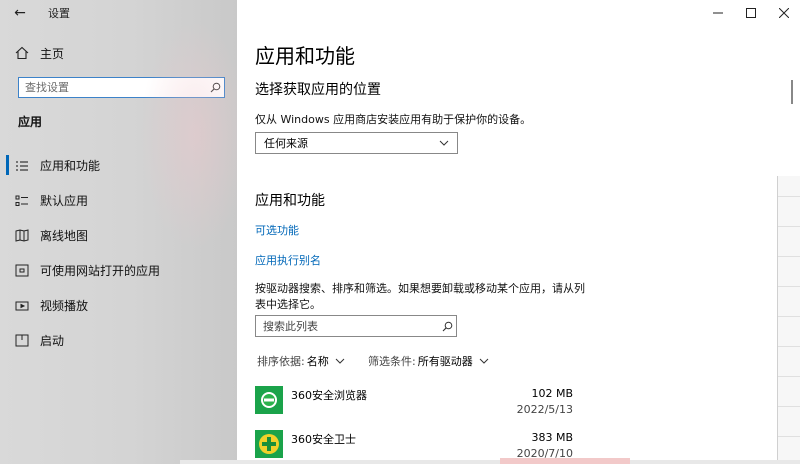 The image size is (800, 467). I want to click on install-source-heading: 选择获取应用的位置, so click(318, 90).